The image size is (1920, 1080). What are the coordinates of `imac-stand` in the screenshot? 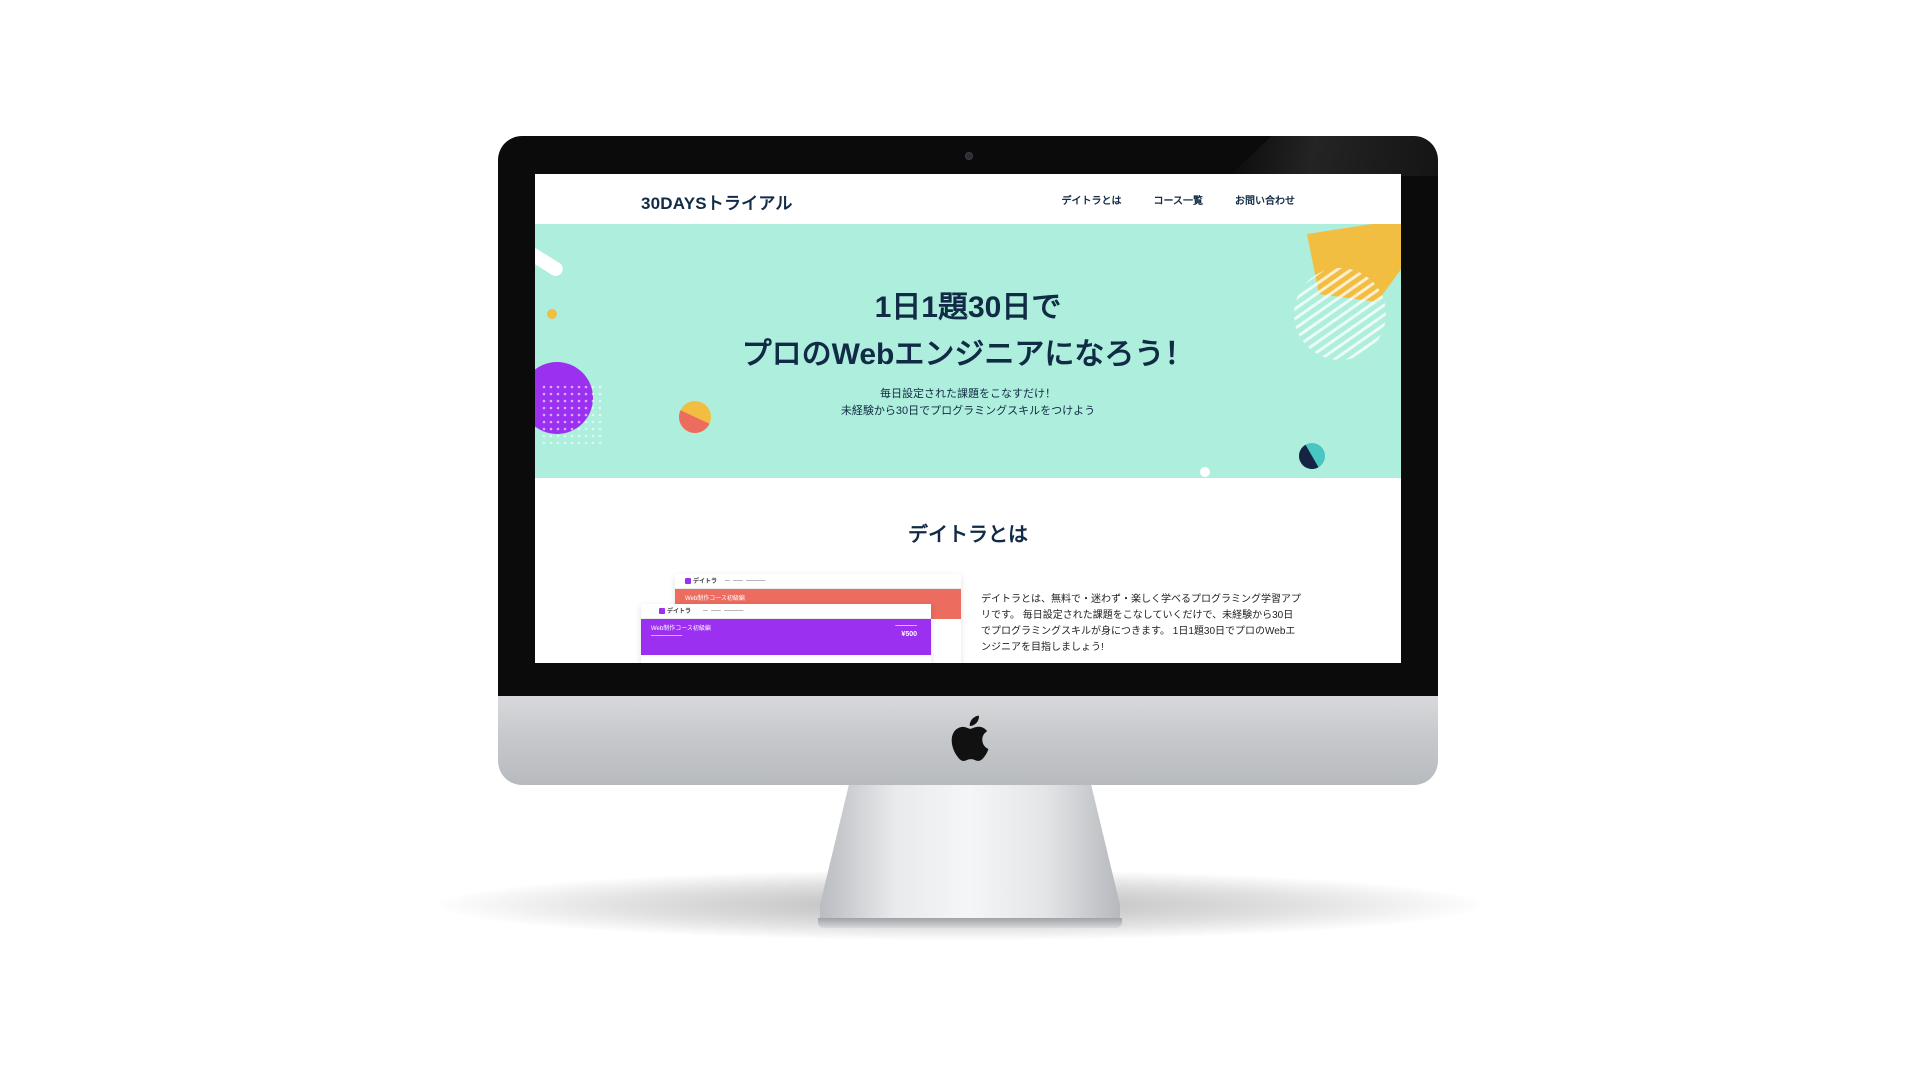 It's located at (970, 852).